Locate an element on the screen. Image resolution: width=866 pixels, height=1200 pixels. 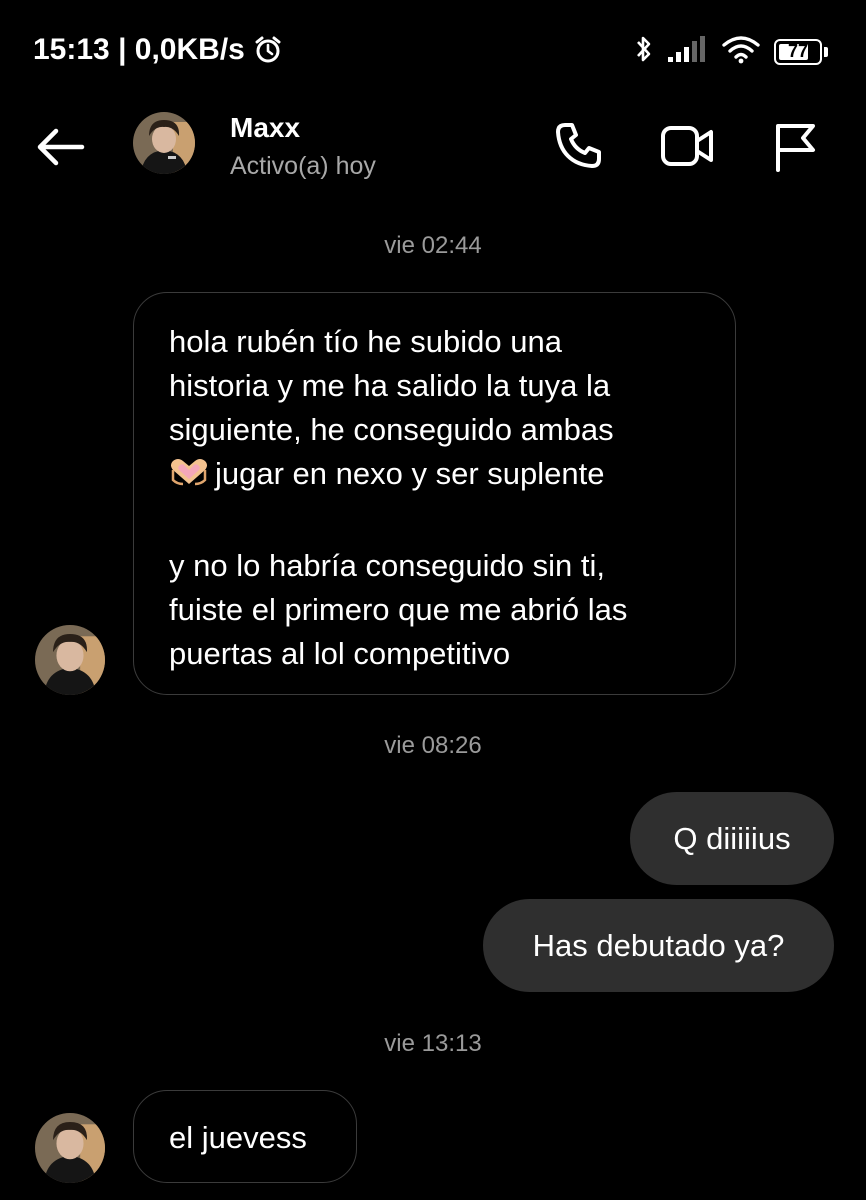
battery-level: 77 is located at coordinates (798, 51).